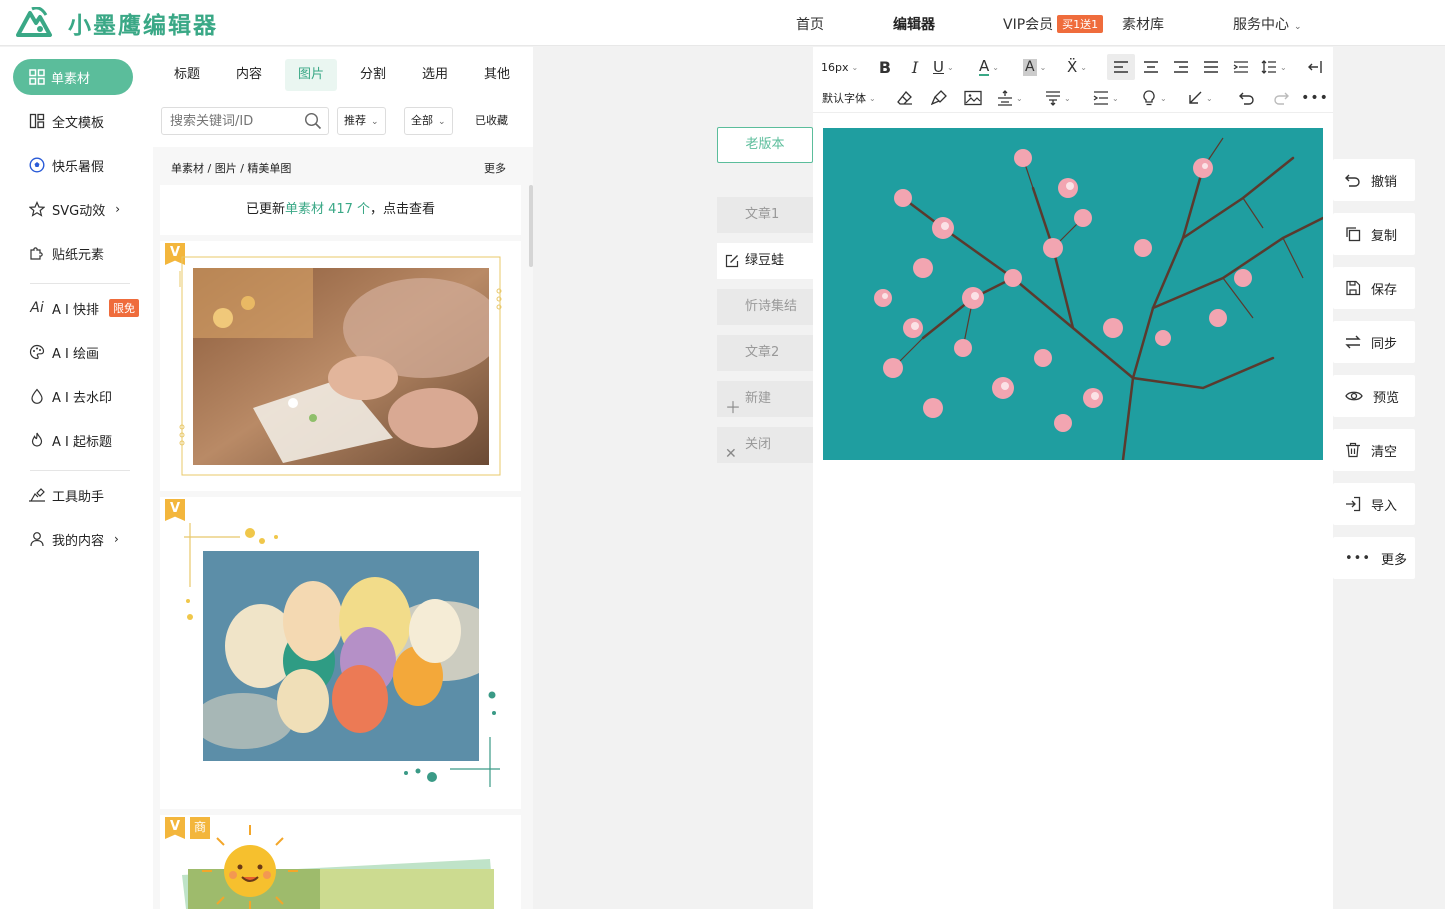 This screenshot has height=909, width=1445. What do you see at coordinates (1106, 98) in the screenshot?
I see `indent-both-button: ⌄` at bounding box center [1106, 98].